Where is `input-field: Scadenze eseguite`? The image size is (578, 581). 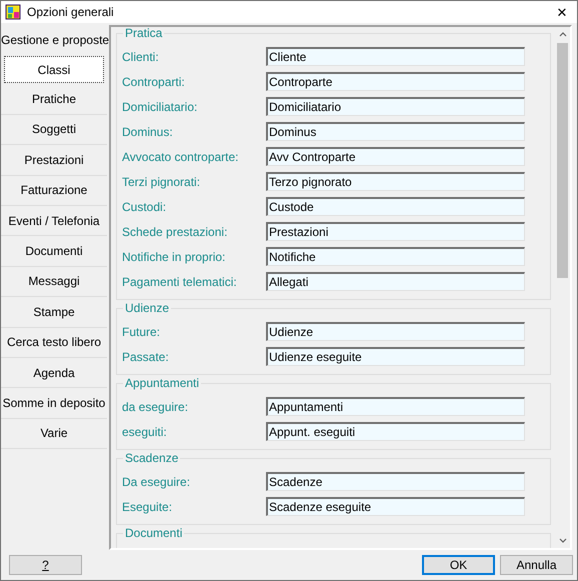 input-field: Scadenze eseguite is located at coordinates (395, 506).